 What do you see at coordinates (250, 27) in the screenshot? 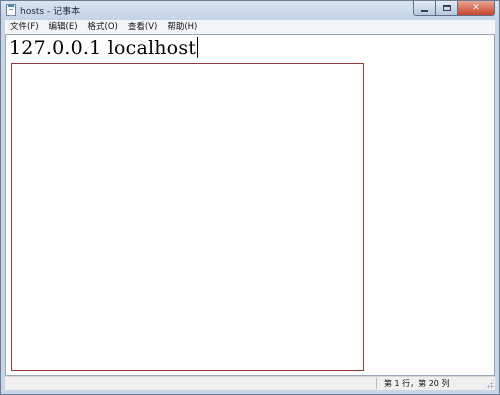
I see `menu-bar: 文件(F) 编辑(E) 格式(O) 查看(V) 帮助(H)` at bounding box center [250, 27].